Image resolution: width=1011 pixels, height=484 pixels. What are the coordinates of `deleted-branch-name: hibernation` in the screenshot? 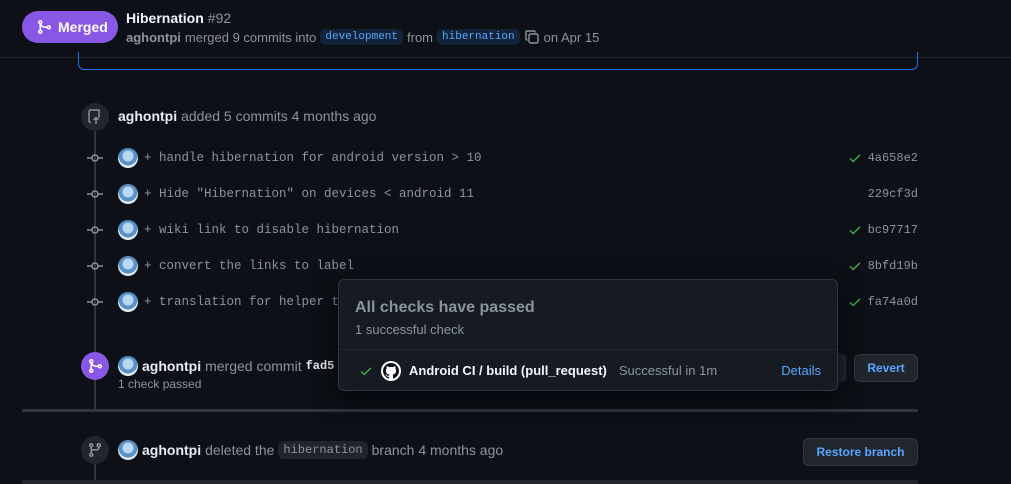 It's located at (323, 450).